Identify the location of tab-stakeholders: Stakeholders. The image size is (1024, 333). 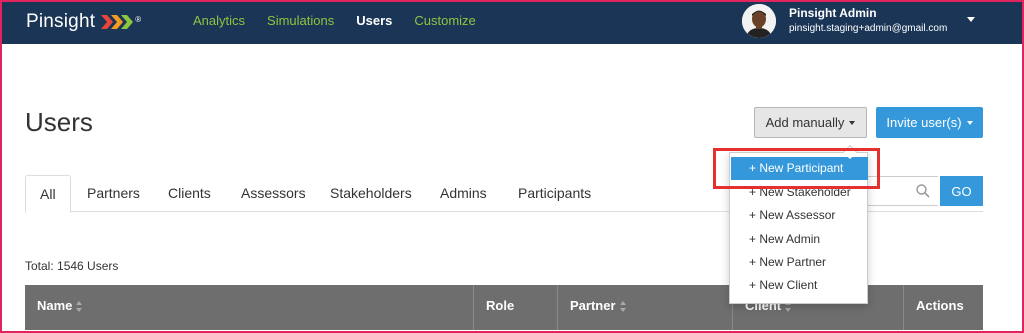
(371, 193).